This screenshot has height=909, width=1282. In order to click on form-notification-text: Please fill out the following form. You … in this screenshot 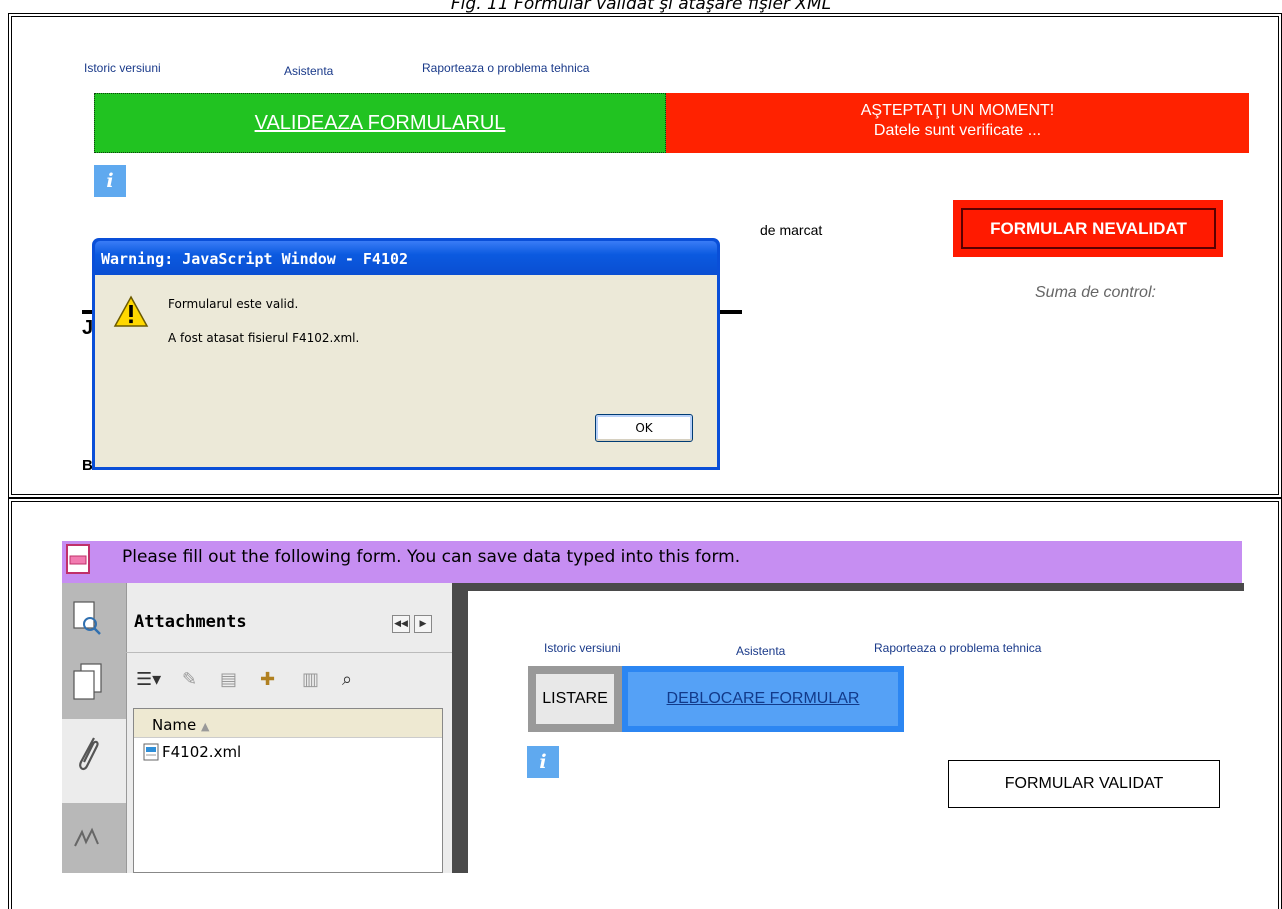, I will do `click(431, 557)`.